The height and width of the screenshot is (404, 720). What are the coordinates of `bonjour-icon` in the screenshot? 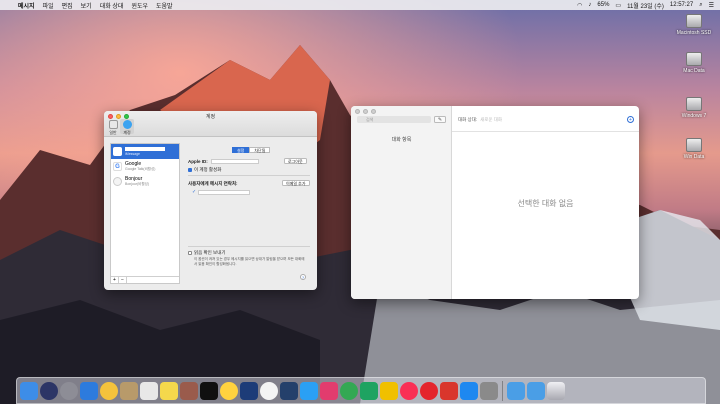 It's located at (117, 181).